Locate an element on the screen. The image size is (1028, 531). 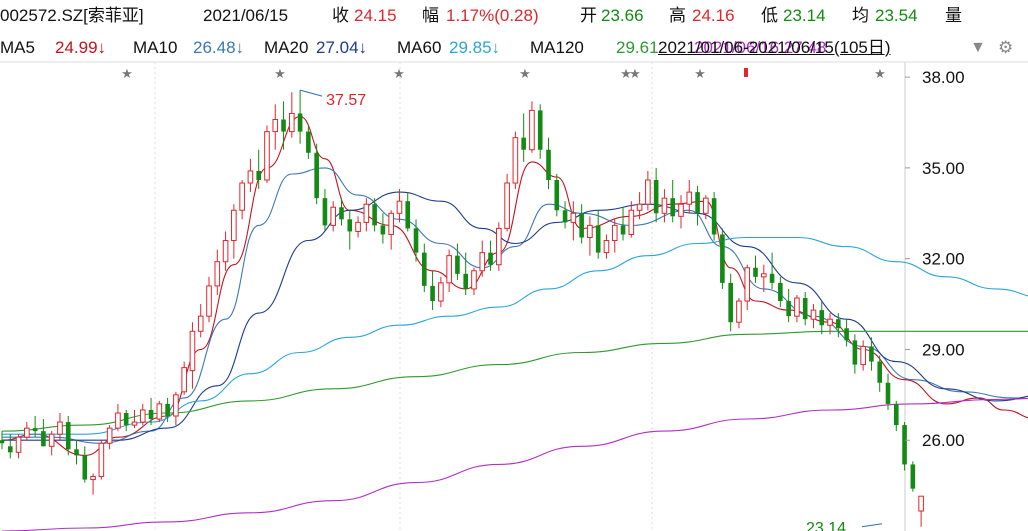
min-price-label: 23.14 is located at coordinates (826, 525).